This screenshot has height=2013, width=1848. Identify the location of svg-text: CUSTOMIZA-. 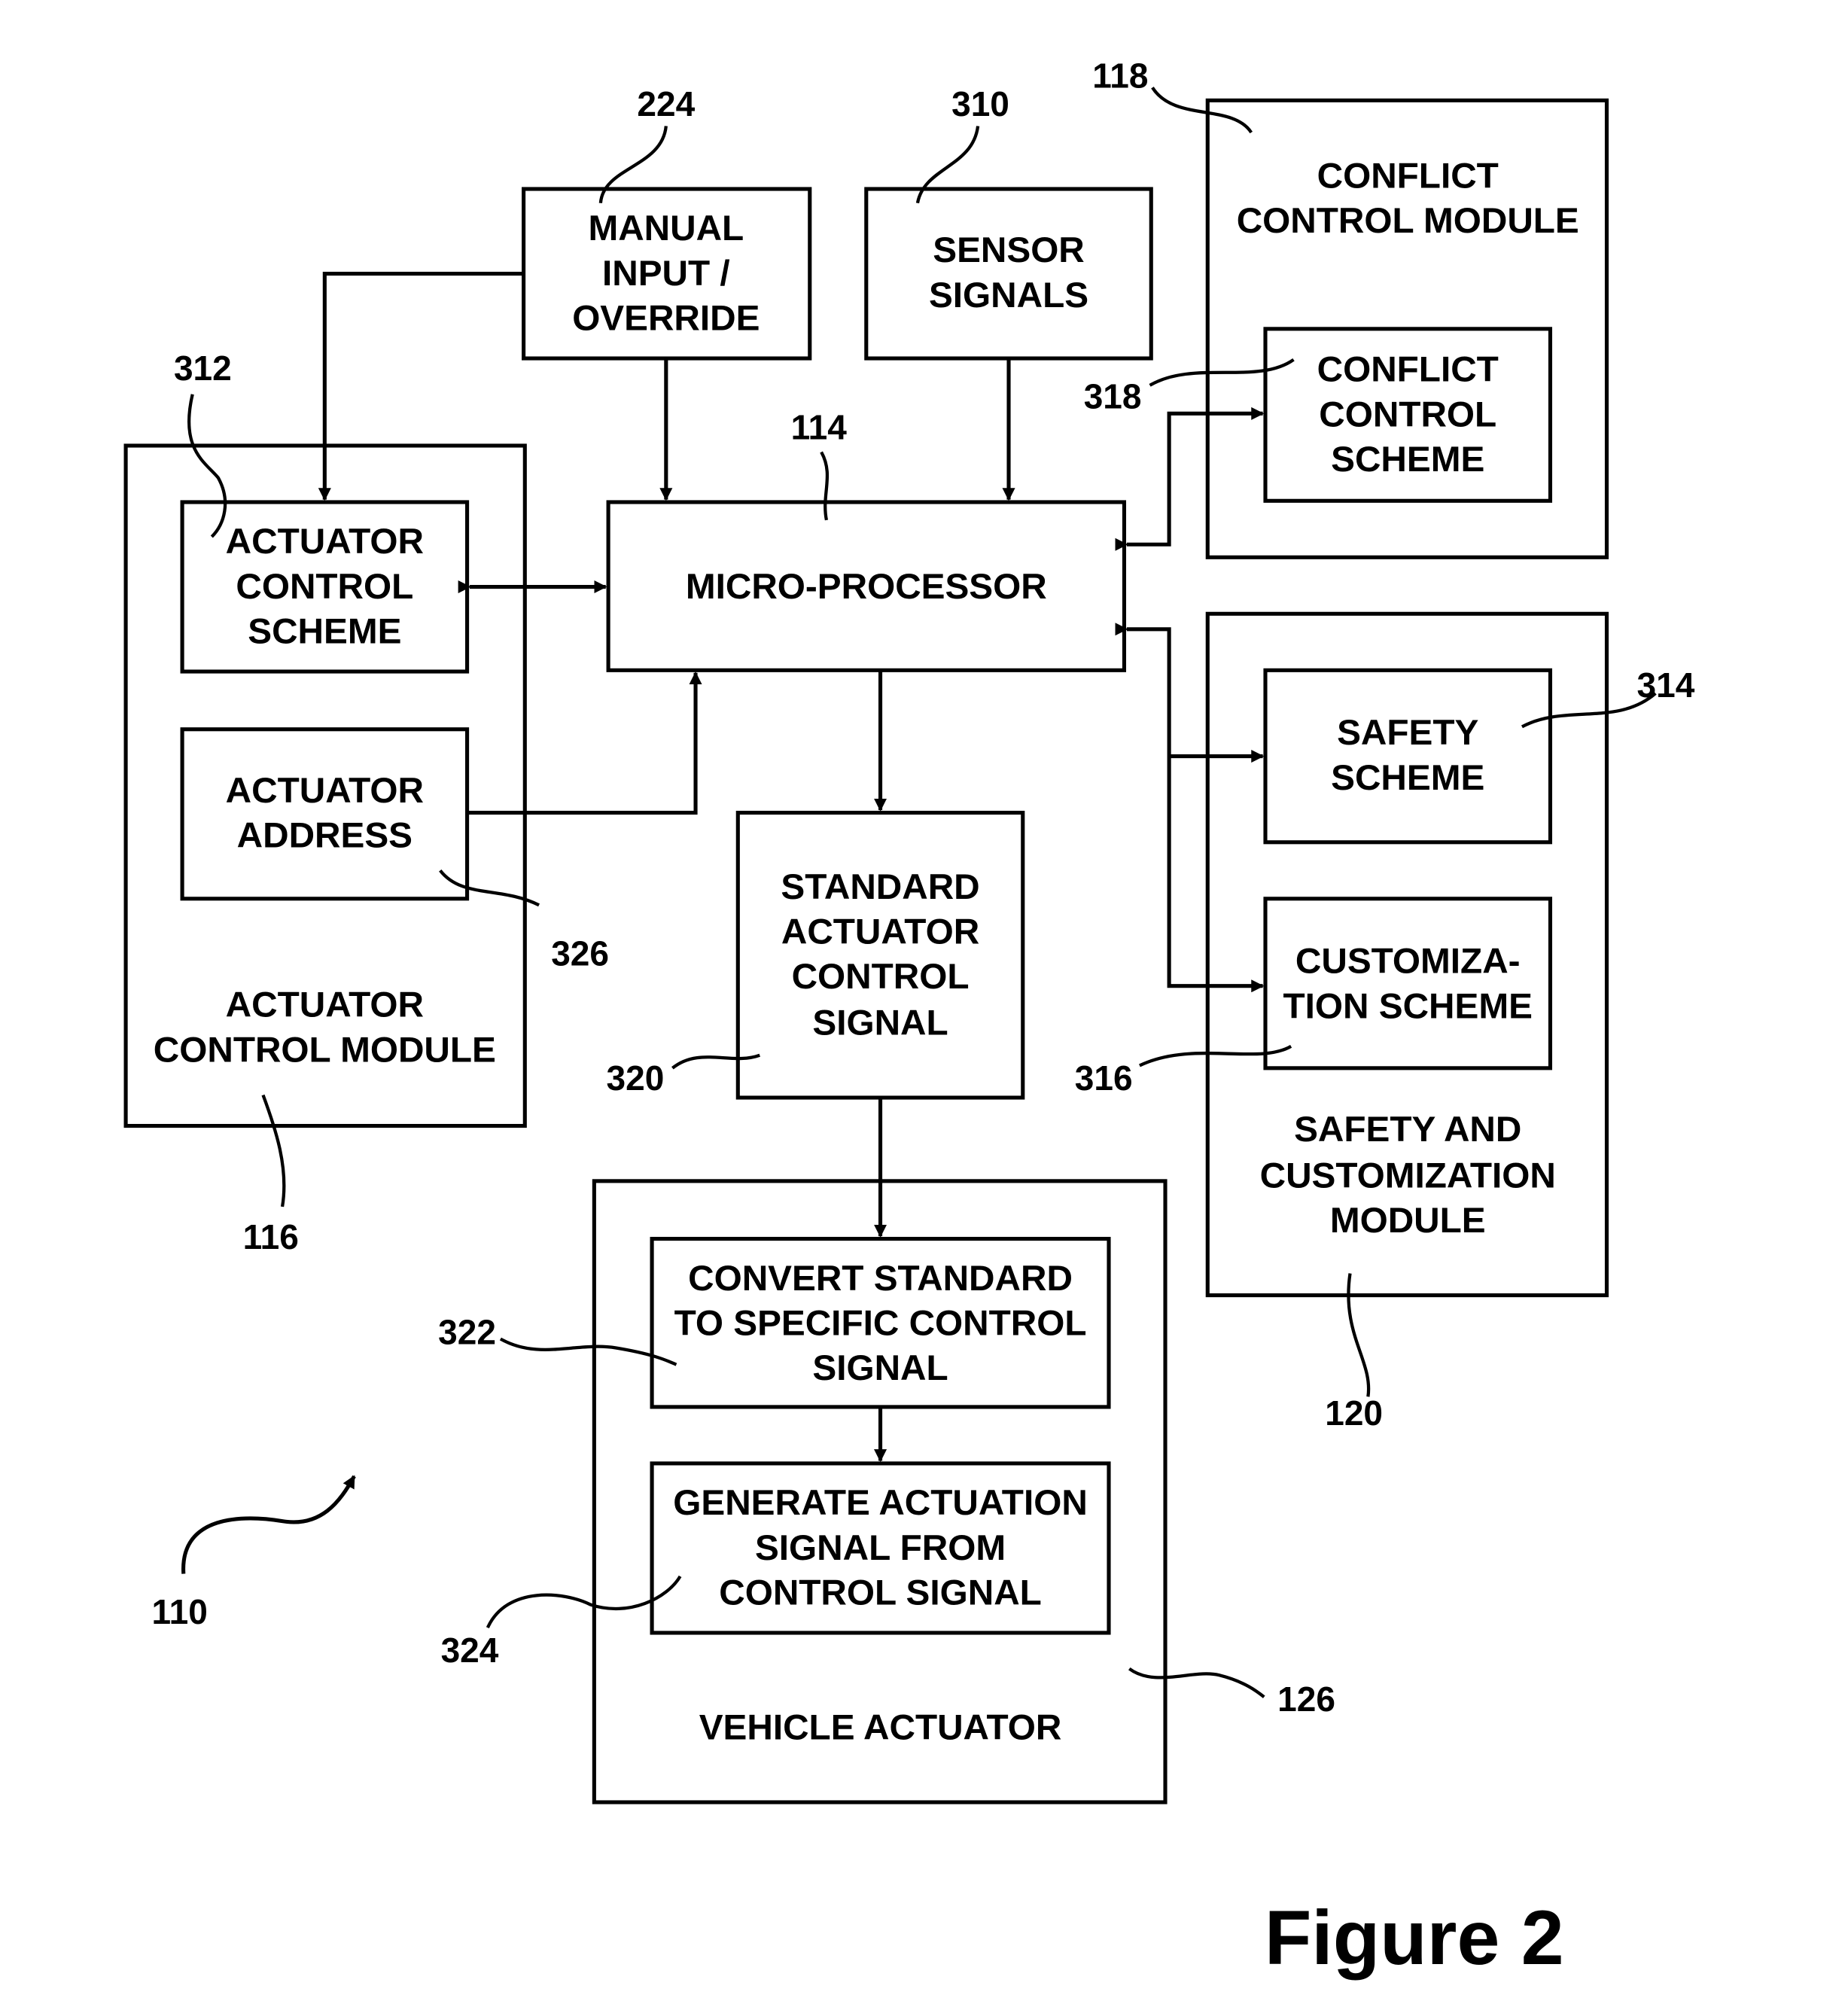
(1408, 962).